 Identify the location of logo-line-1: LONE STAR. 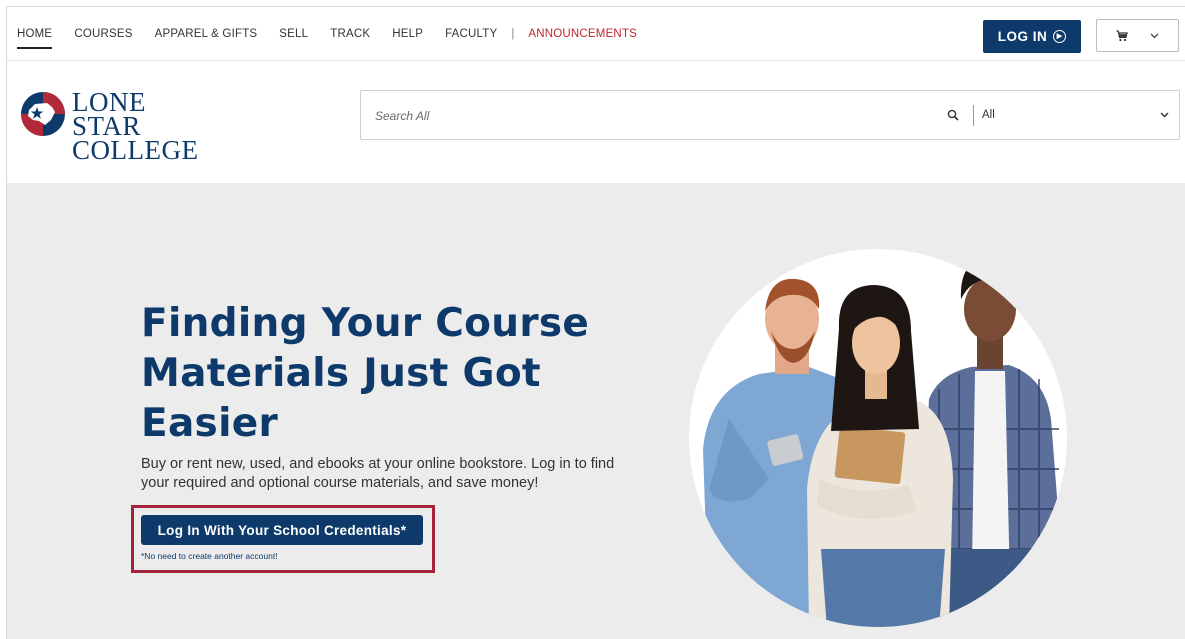
(109, 114).